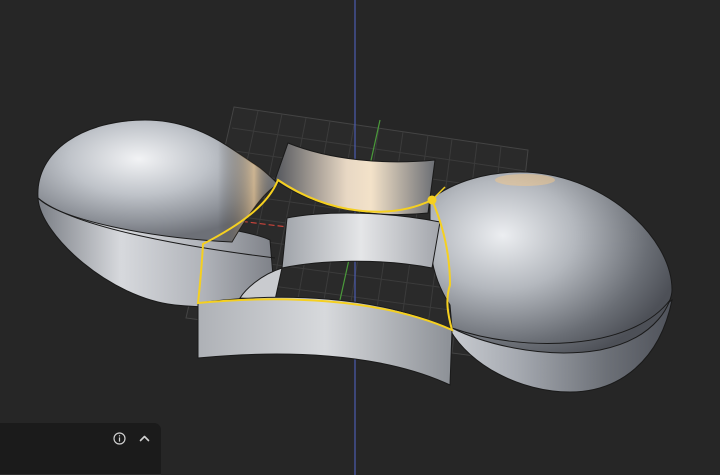 This screenshot has height=475, width=720. I want to click on chevron-up-icon, so click(144, 438).